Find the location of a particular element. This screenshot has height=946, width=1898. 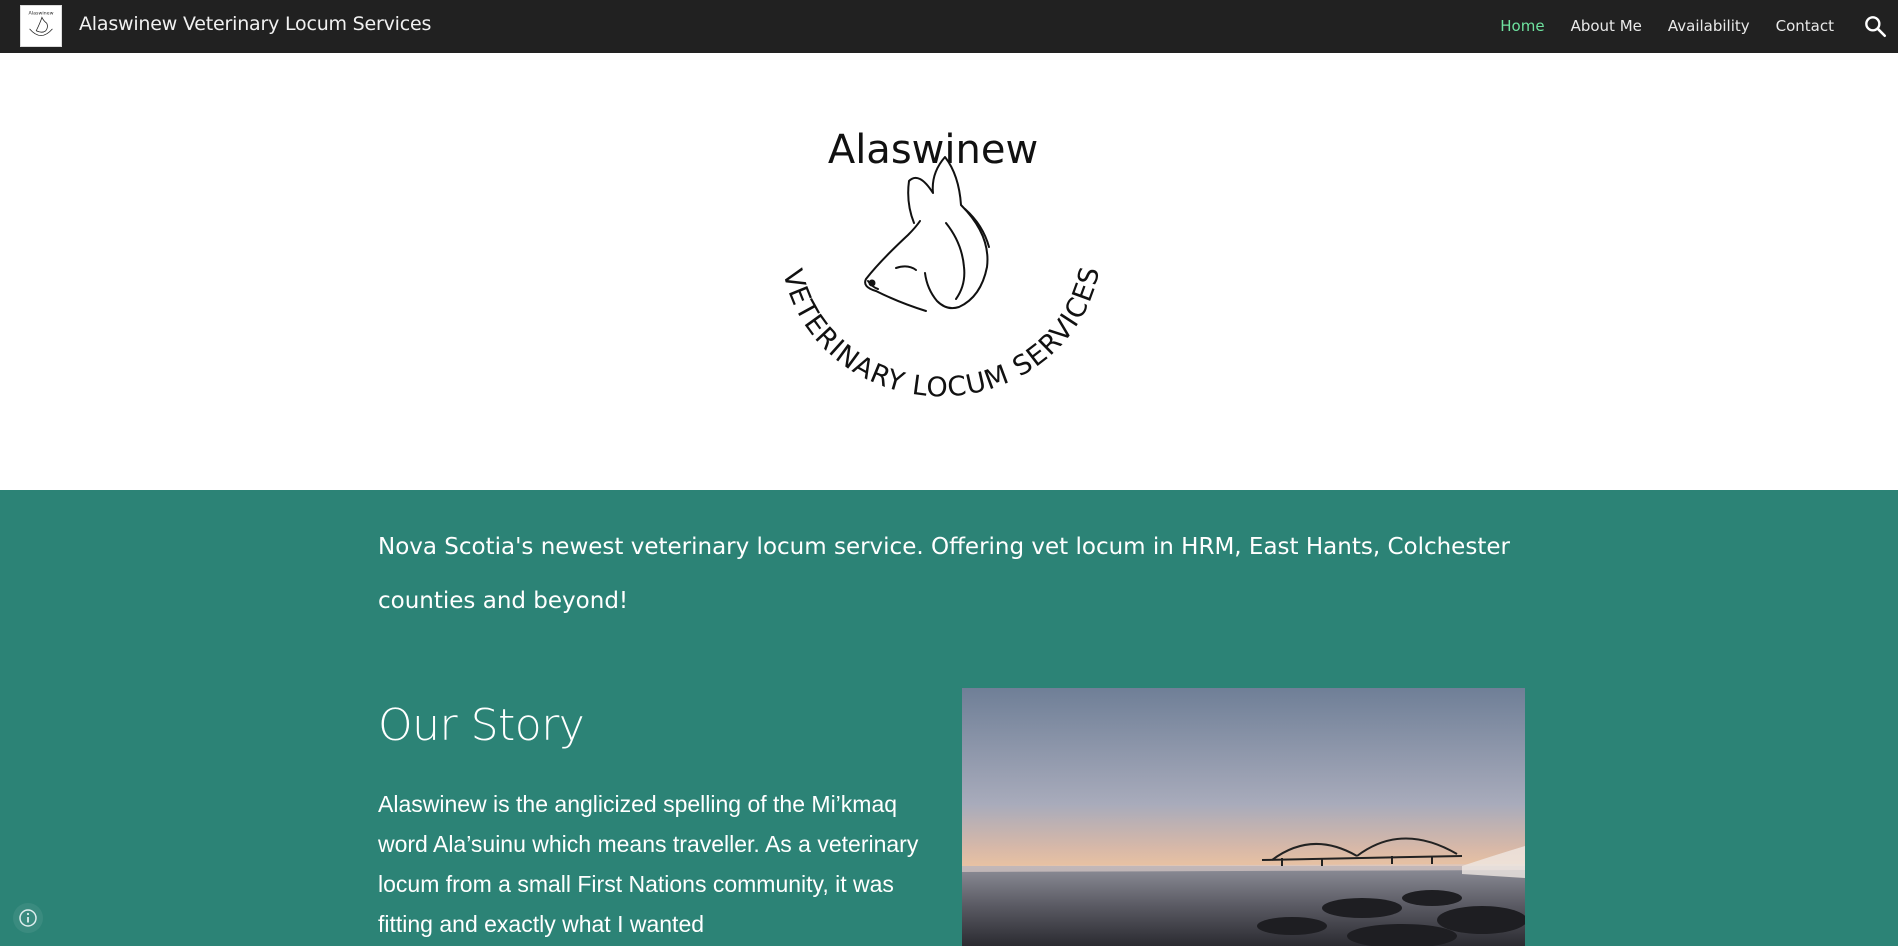

hero-logo-arc-text: VETERINARY LOCUM SERVICES is located at coordinates (941, 333).